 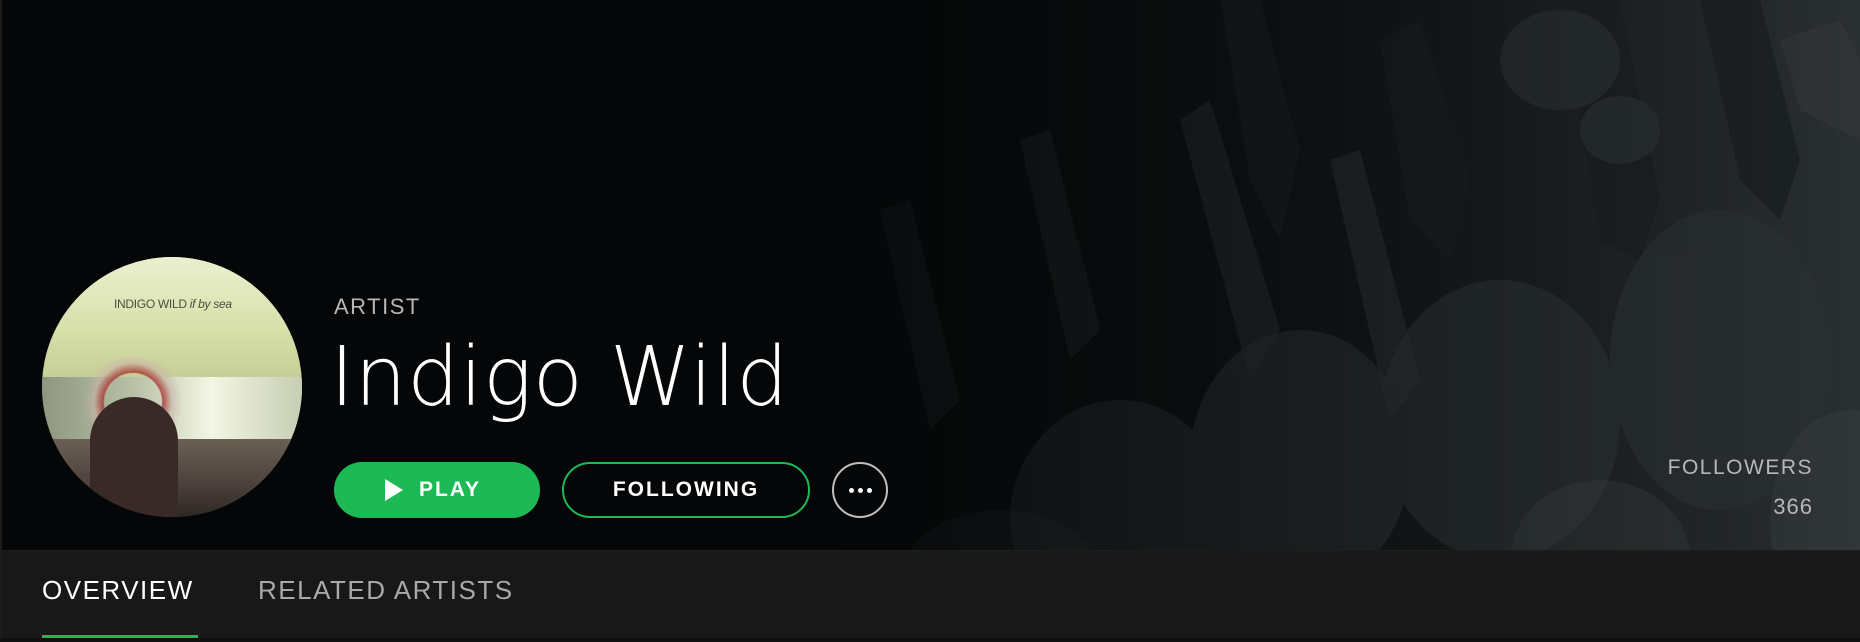 What do you see at coordinates (172, 387) in the screenshot?
I see `artist-avatar: INDIGO WILD if by sea` at bounding box center [172, 387].